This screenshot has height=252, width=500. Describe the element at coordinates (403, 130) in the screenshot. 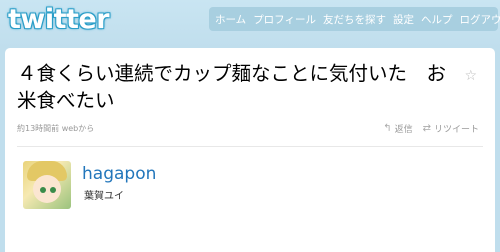

I see `reply-label: 返信` at that location.